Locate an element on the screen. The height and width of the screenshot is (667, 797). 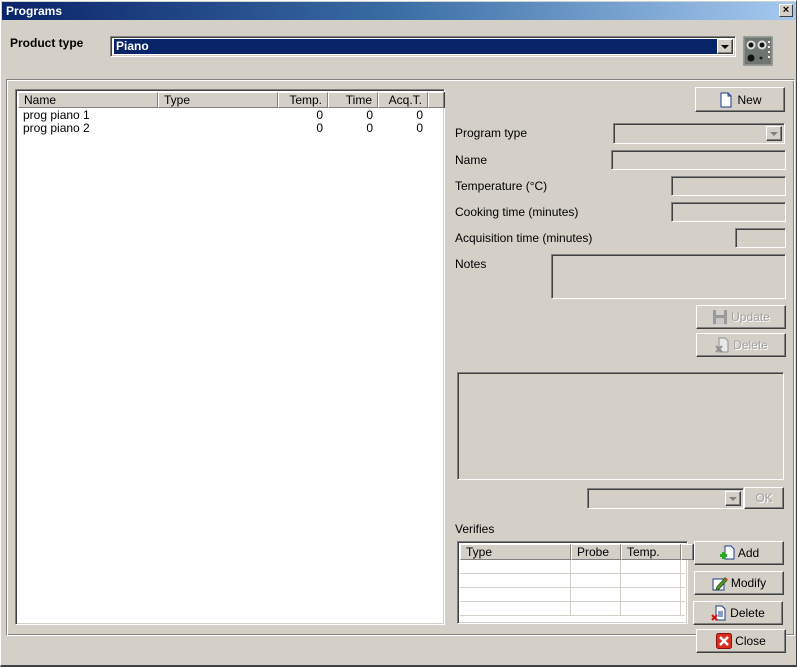
close-button-label: Close is located at coordinates (750, 641).